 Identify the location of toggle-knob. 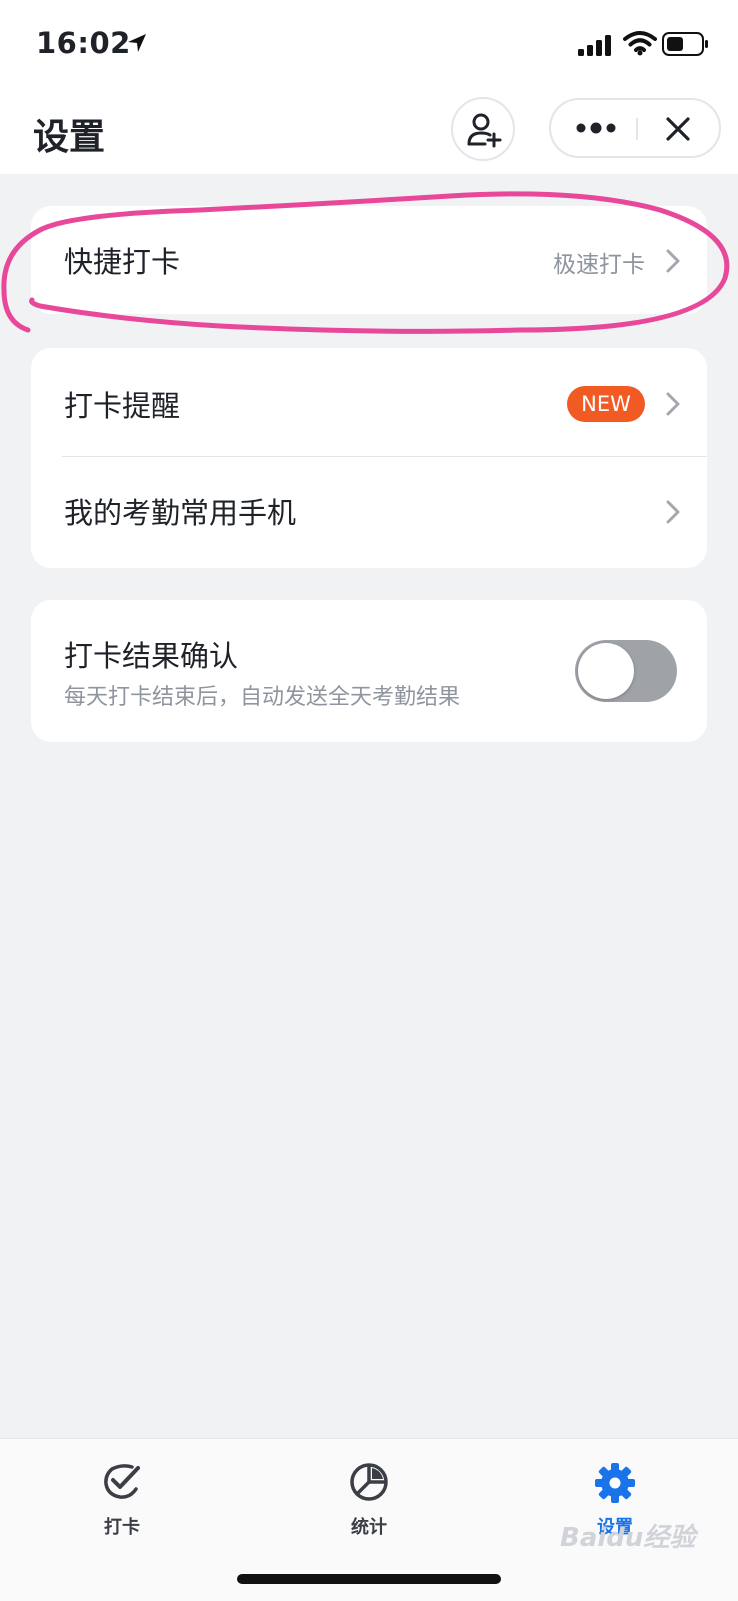
(606, 671).